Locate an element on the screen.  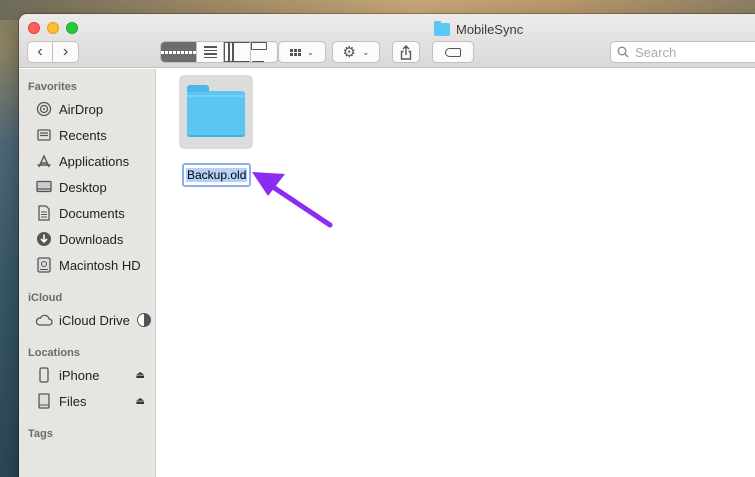
list-view-button is located at coordinates (210, 52).